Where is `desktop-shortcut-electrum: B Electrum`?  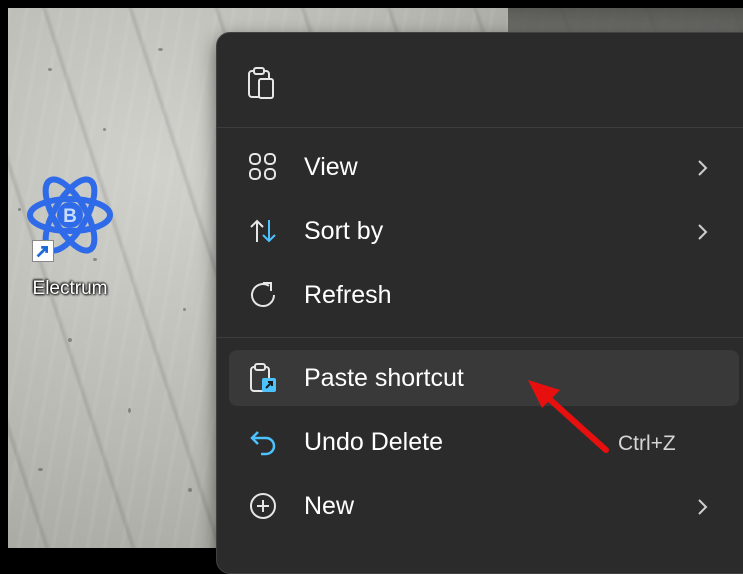
desktop-shortcut-electrum: B Electrum is located at coordinates (70, 237).